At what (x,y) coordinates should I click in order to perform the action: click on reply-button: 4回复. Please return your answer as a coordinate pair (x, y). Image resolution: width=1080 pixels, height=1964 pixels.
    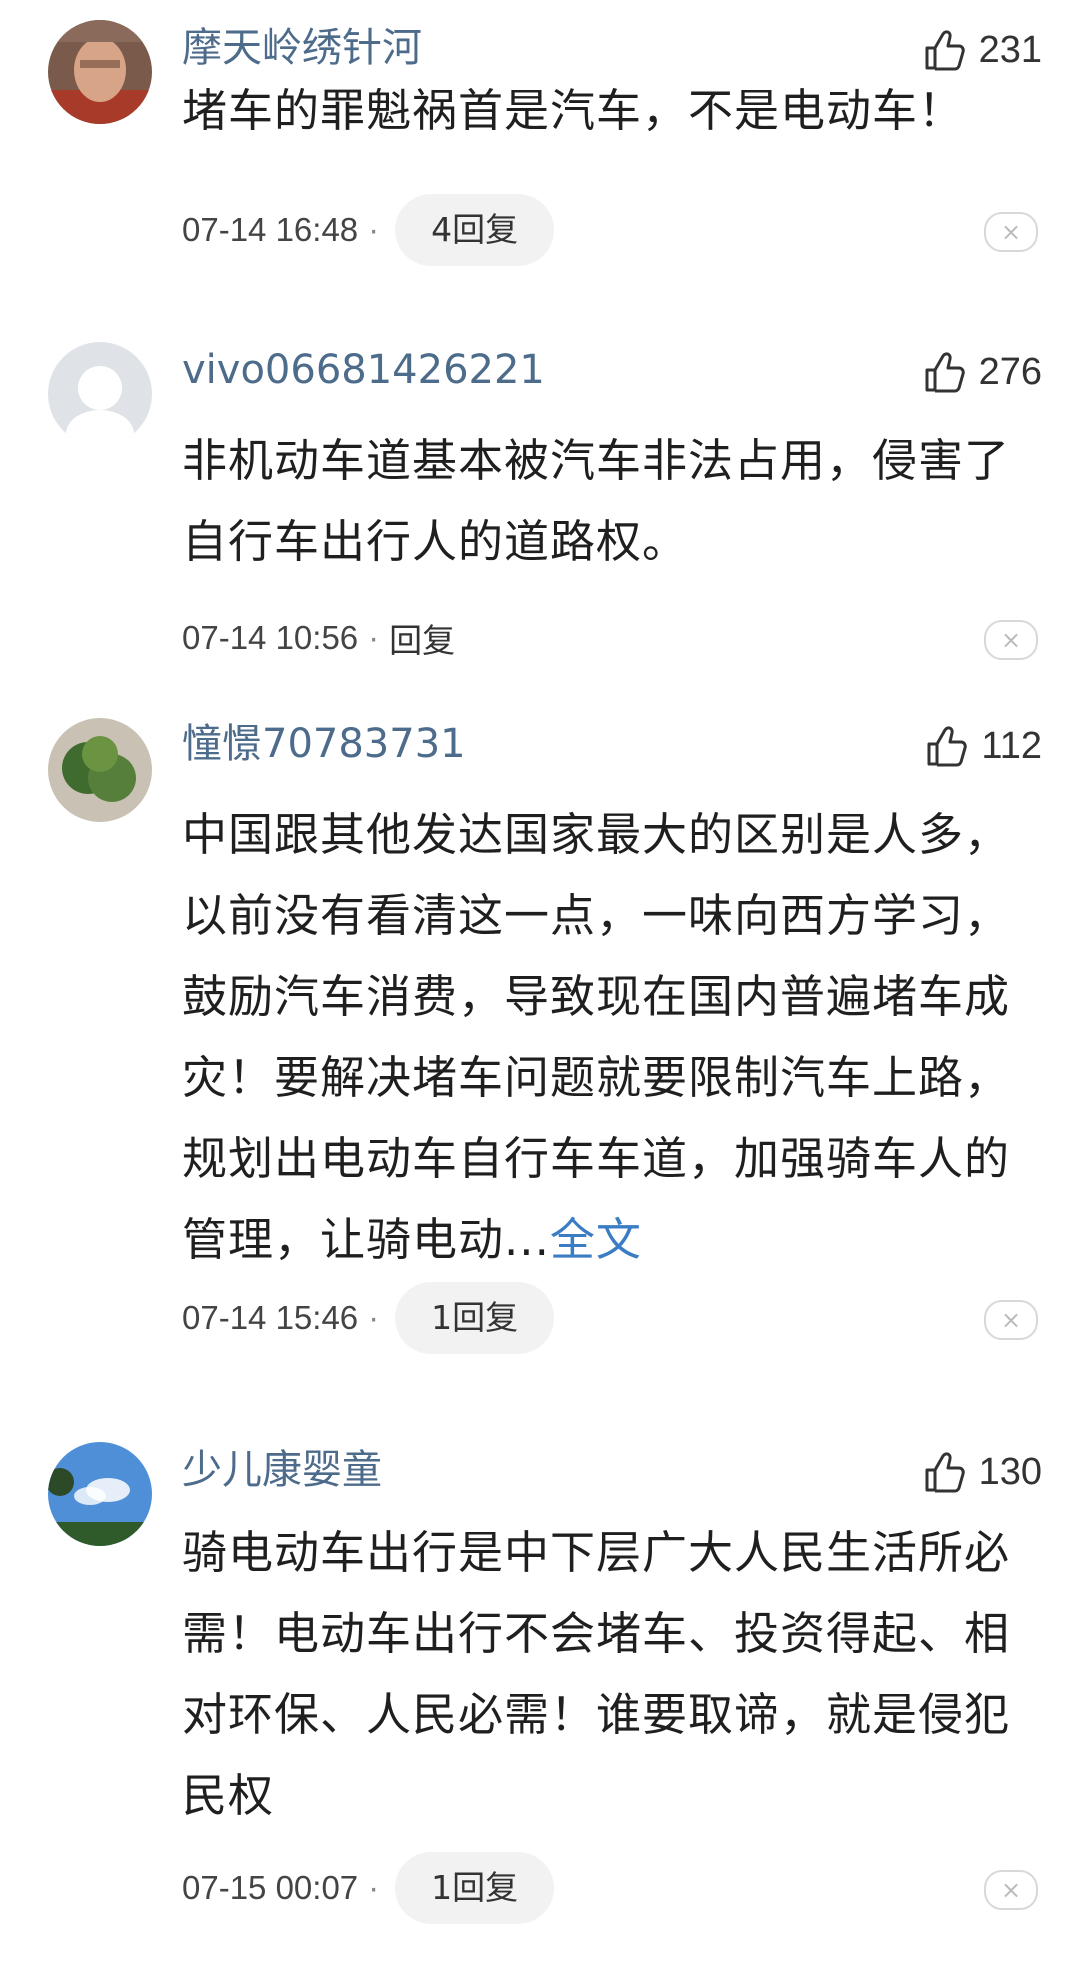
    Looking at the image, I should click on (475, 230).